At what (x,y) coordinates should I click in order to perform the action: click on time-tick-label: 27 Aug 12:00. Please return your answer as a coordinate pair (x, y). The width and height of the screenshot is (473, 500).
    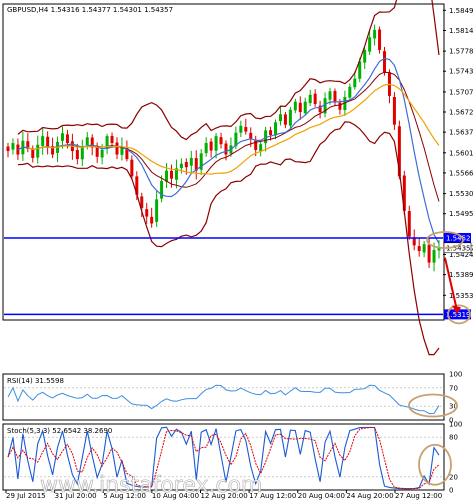
    Looking at the image, I should click on (418, 496).